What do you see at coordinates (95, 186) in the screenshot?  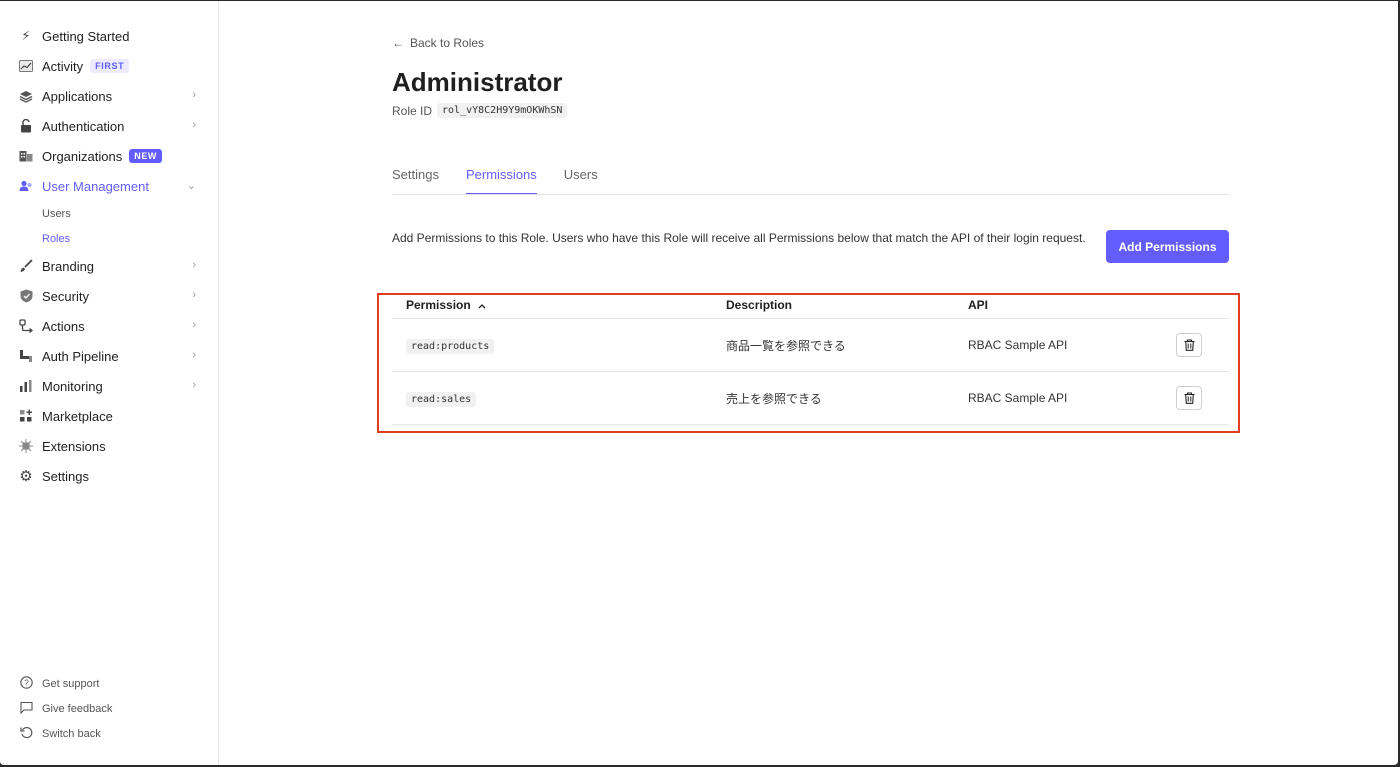 I see `sidebar-item-label: User Management` at bounding box center [95, 186].